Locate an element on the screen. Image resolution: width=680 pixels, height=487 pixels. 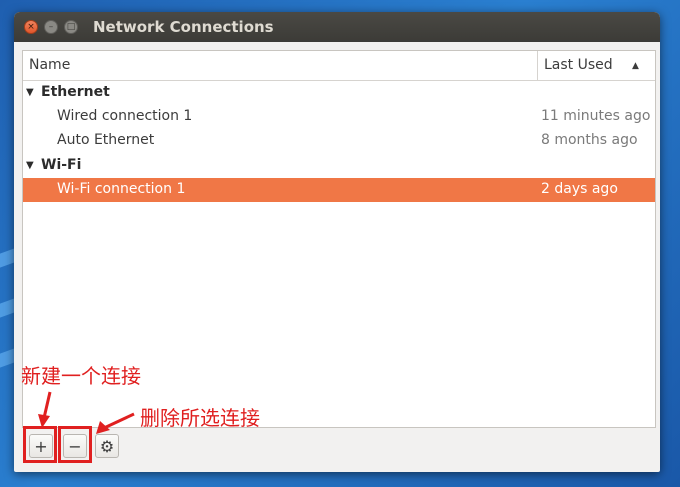
annotation-arrow-remove is located at coordinates (119, 421).